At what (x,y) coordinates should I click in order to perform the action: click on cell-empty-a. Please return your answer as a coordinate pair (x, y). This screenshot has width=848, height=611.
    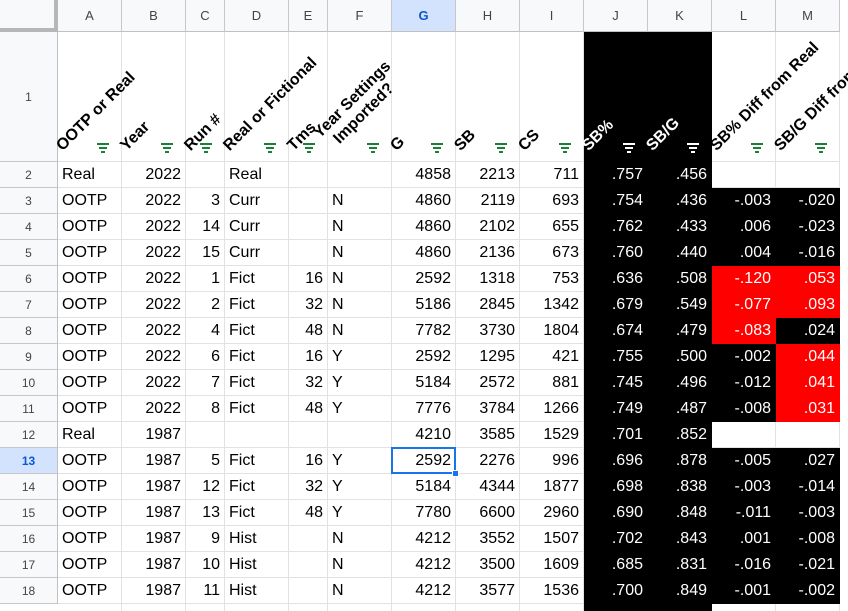
    Looking at the image, I should click on (90, 607).